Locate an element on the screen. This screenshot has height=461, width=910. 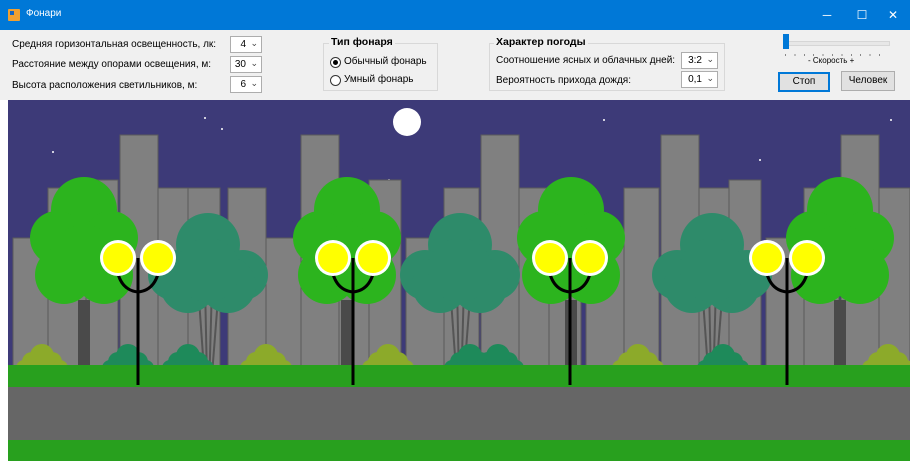
spacing-select: 30 ⌄ is located at coordinates (246, 64).